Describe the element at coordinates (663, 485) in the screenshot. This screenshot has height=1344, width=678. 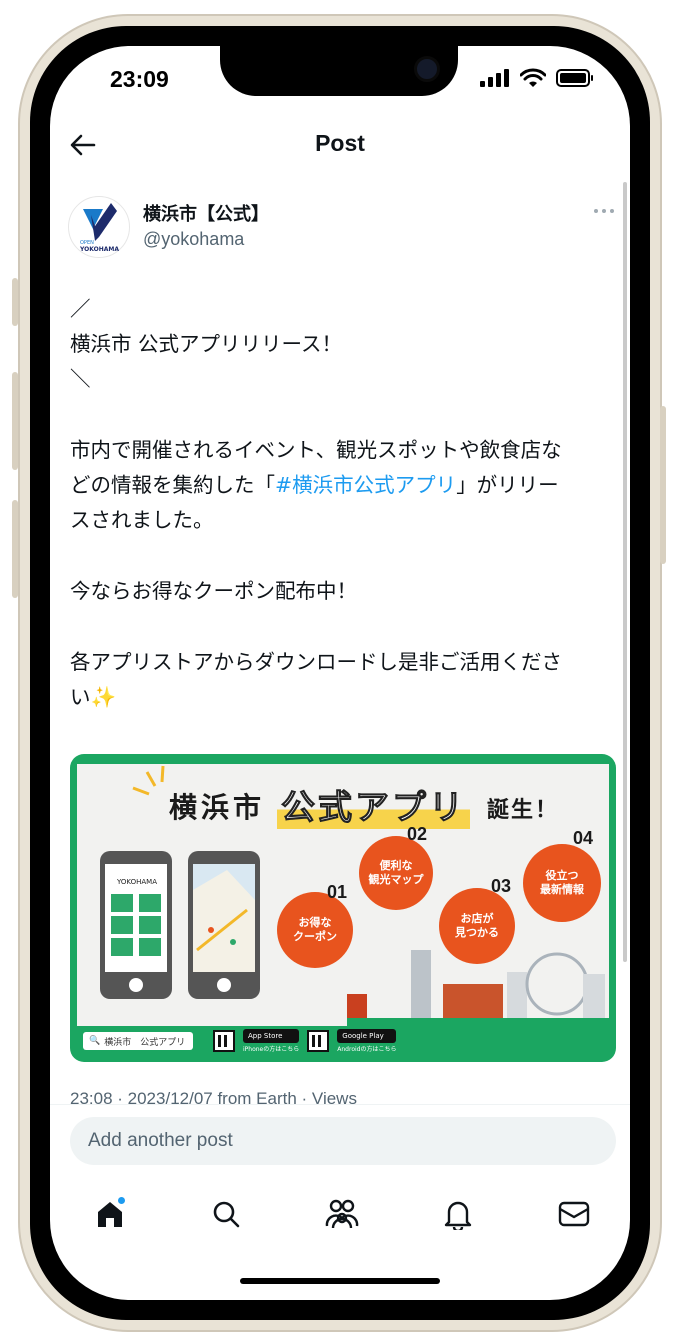
I see `power-button` at that location.